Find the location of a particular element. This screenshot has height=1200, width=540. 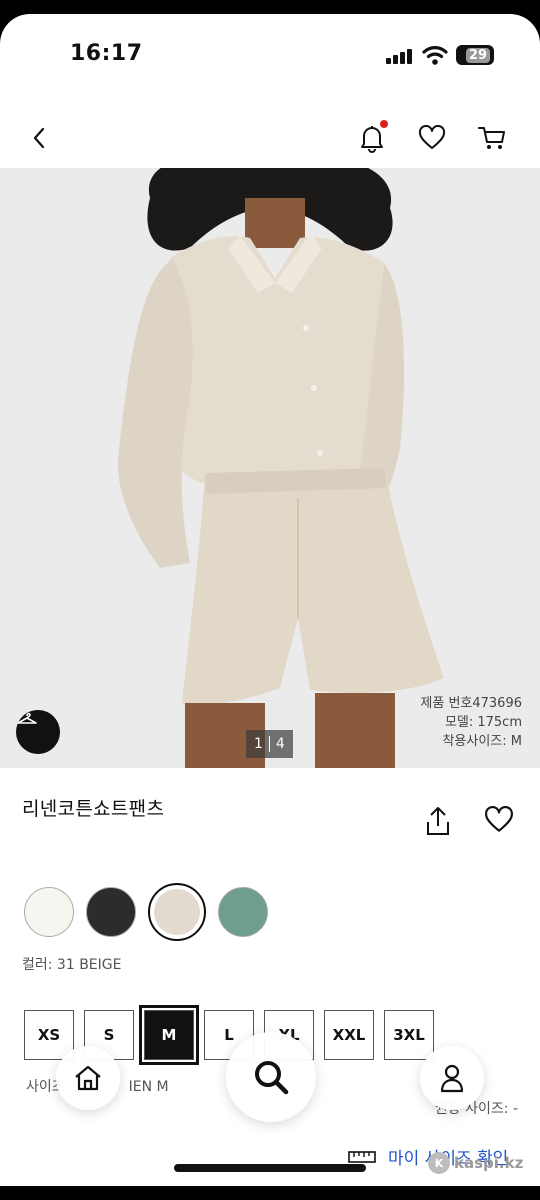

share-button is located at coordinates (438, 821).